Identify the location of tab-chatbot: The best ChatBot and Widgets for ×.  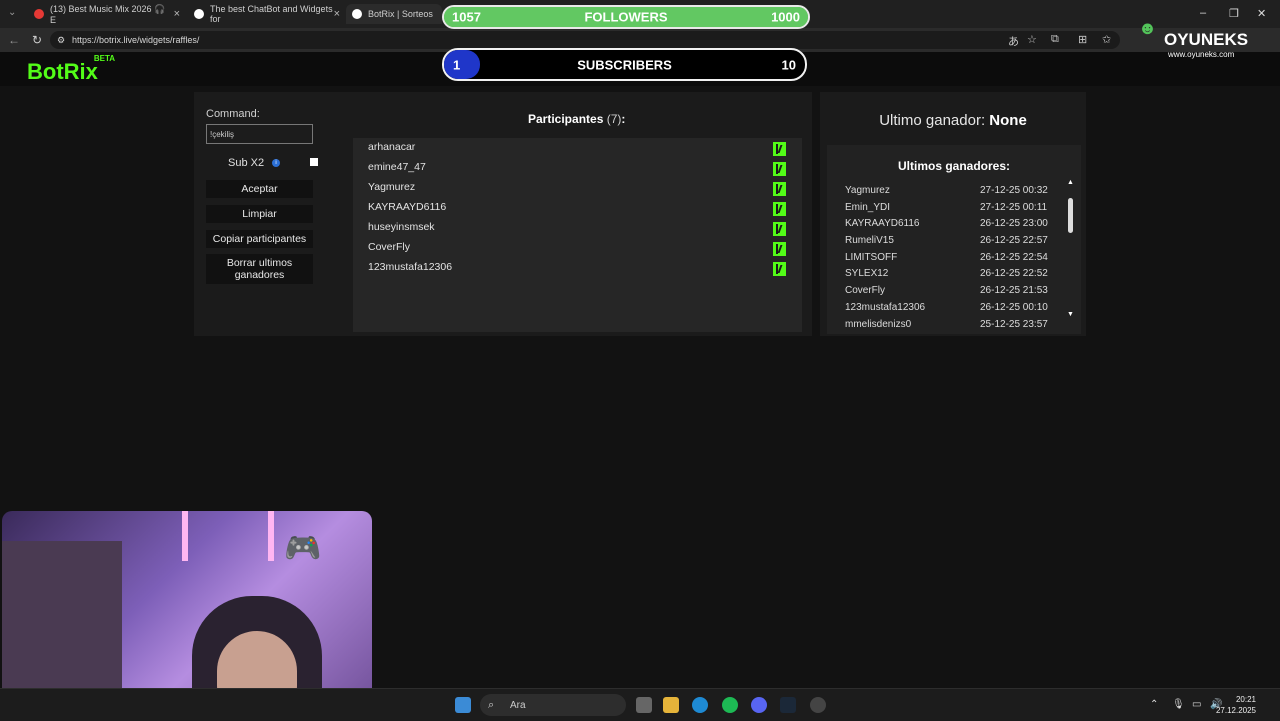
(267, 14).